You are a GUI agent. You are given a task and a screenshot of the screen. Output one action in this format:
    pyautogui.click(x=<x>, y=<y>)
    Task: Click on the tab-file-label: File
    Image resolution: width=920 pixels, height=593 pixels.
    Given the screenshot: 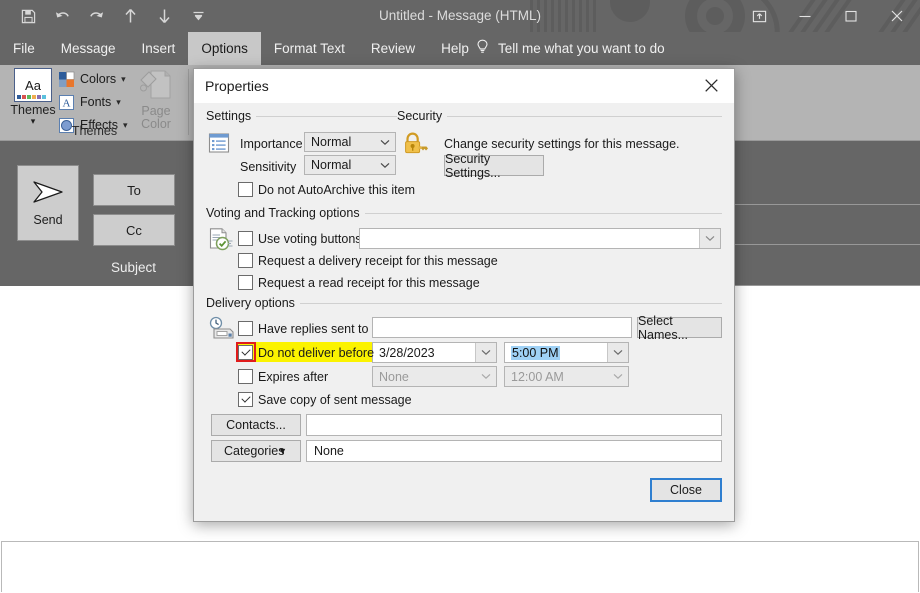 What is the action you would take?
    pyautogui.click(x=24, y=48)
    